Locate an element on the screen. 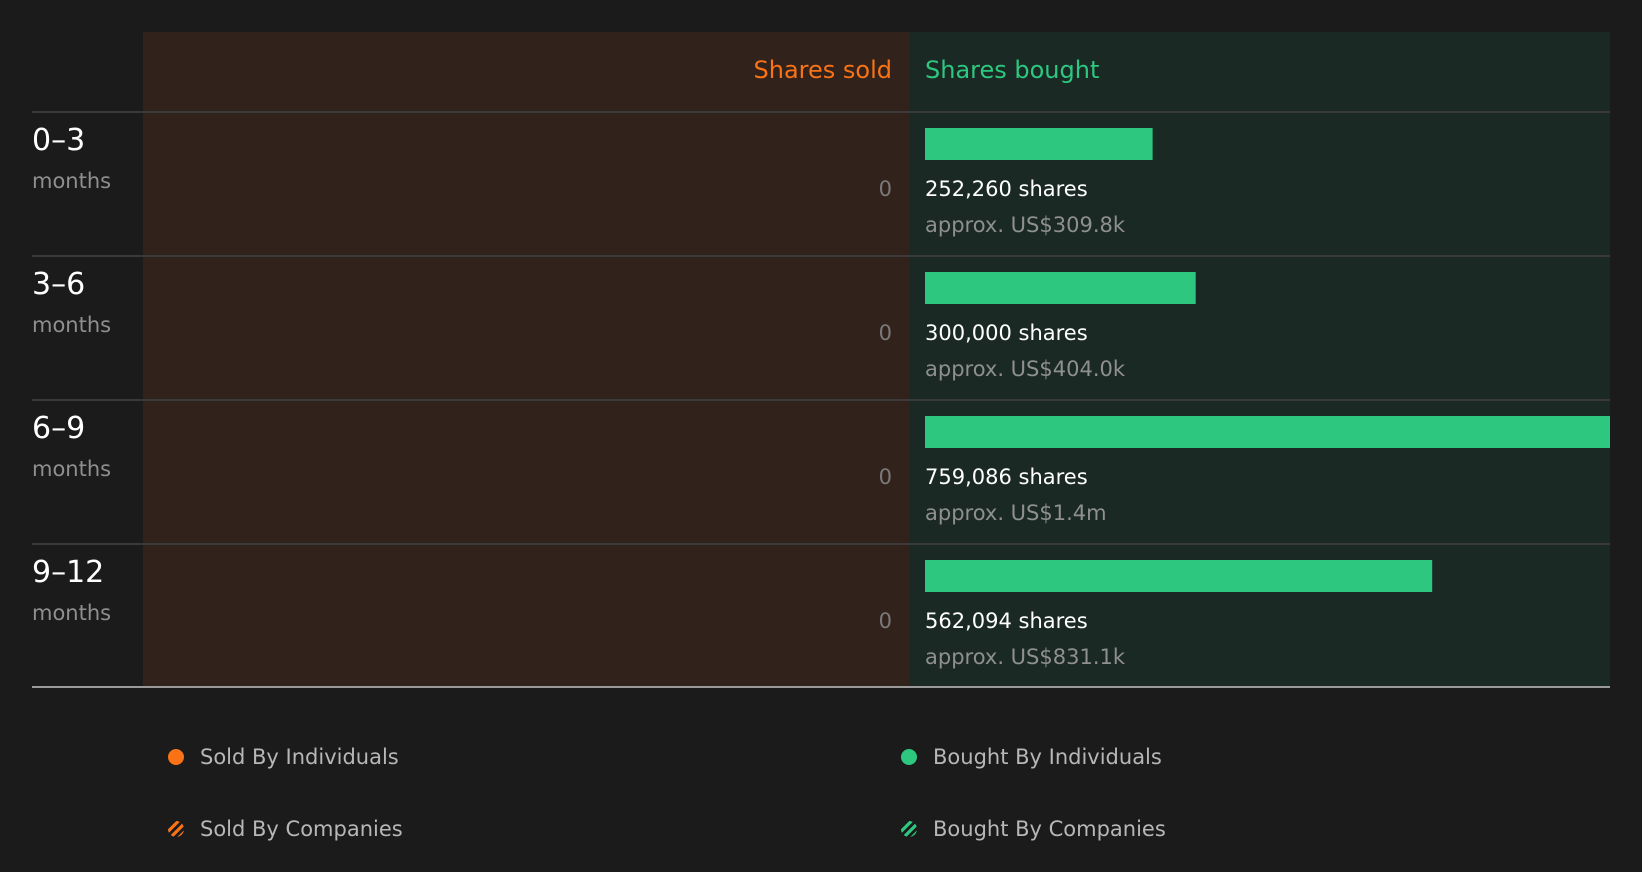 This screenshot has width=1642, height=872. shares-bought-label: 759,086 shares is located at coordinates (1006, 477).